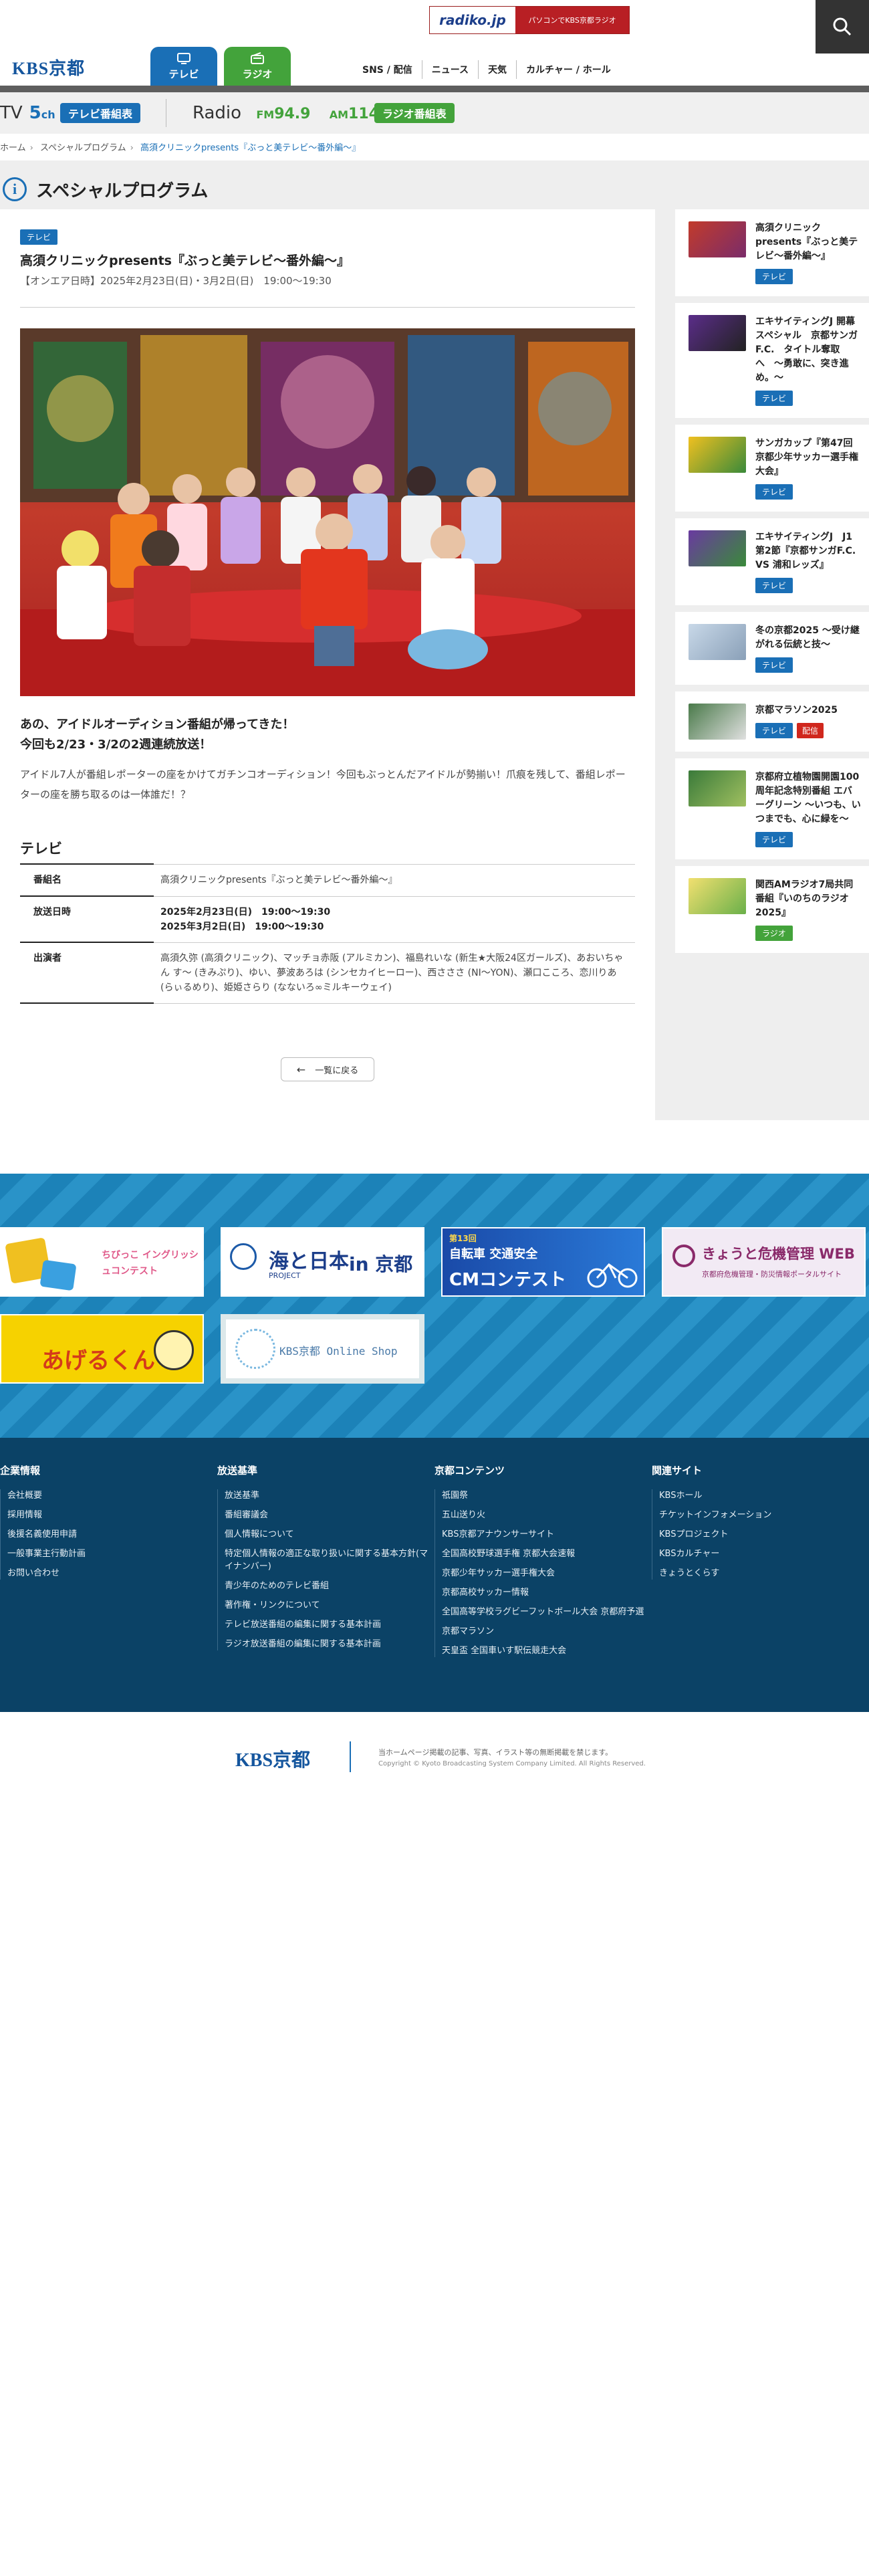  Describe the element at coordinates (328, 1534) in the screenshot. I see `footer-link: 個人情報について` at that location.